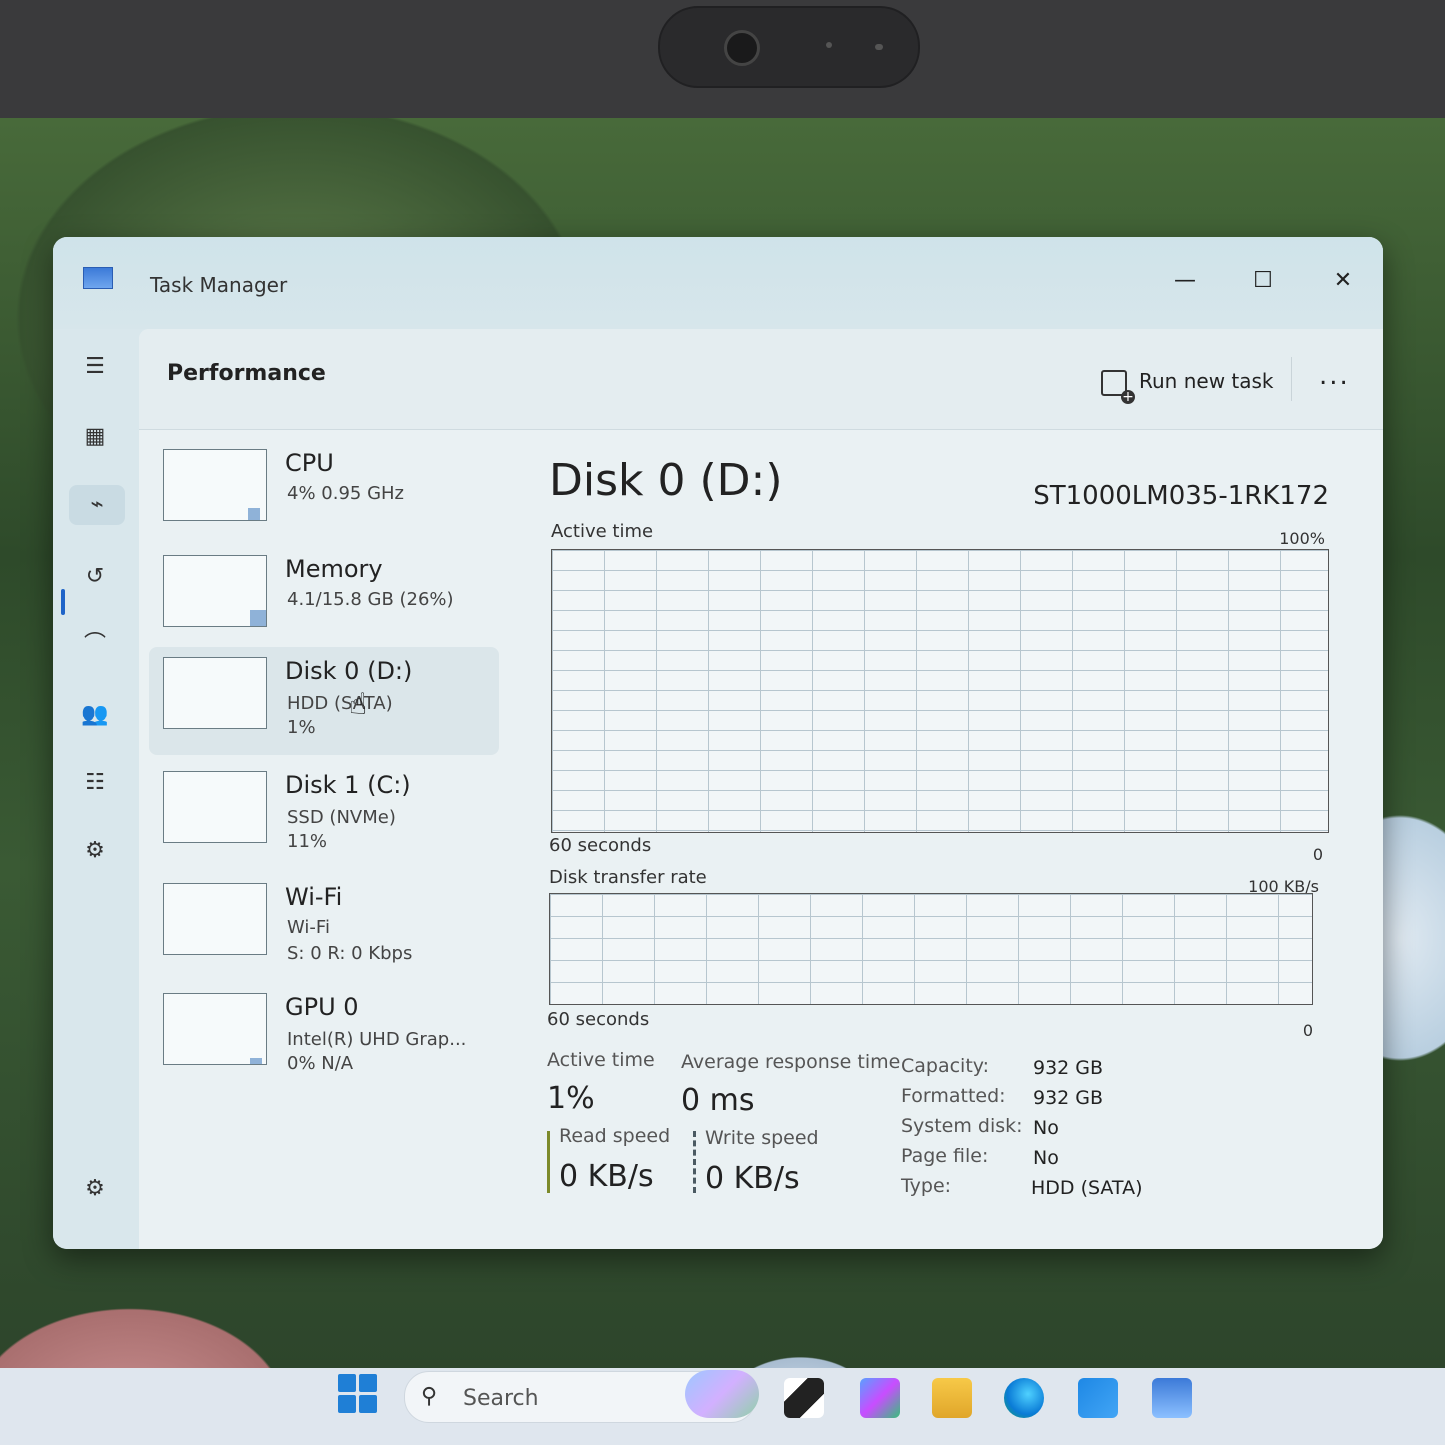  Describe the element at coordinates (694, 1162) in the screenshot. I see `write-speed-legend-line` at that location.